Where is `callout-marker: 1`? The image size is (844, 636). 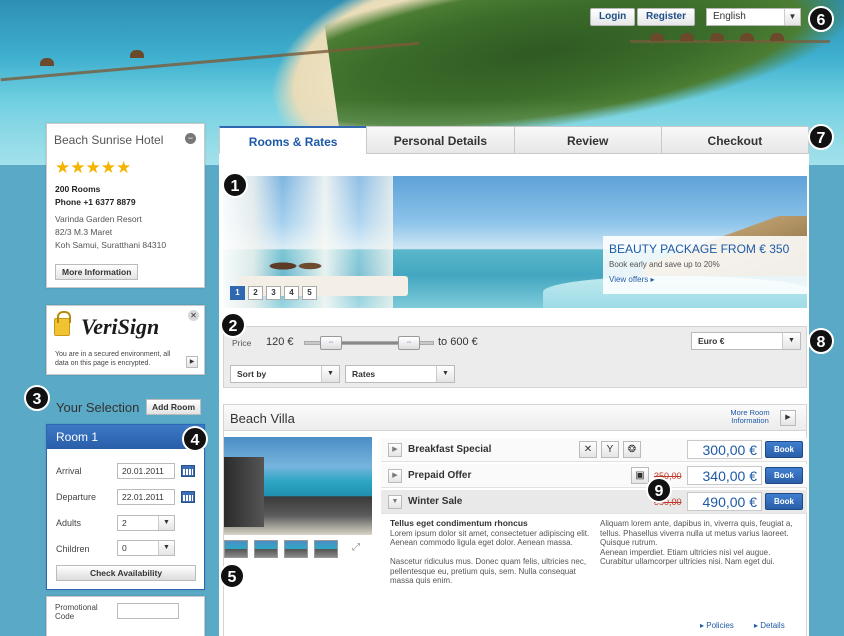 callout-marker: 1 is located at coordinates (235, 185).